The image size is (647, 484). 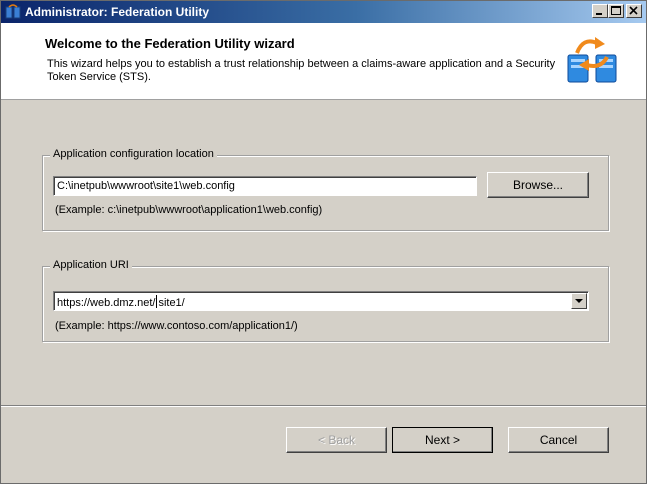 What do you see at coordinates (323, 12) in the screenshot?
I see `title-bar: Administrator: Federation Utility` at bounding box center [323, 12].